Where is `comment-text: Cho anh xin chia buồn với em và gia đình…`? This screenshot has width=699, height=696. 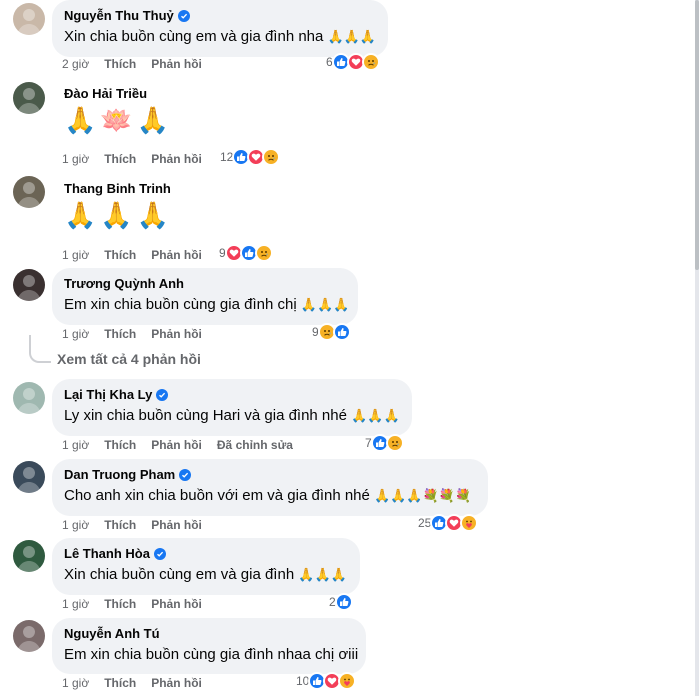
comment-text: Cho anh xin chia buồn với em và gia đình… is located at coordinates (217, 495).